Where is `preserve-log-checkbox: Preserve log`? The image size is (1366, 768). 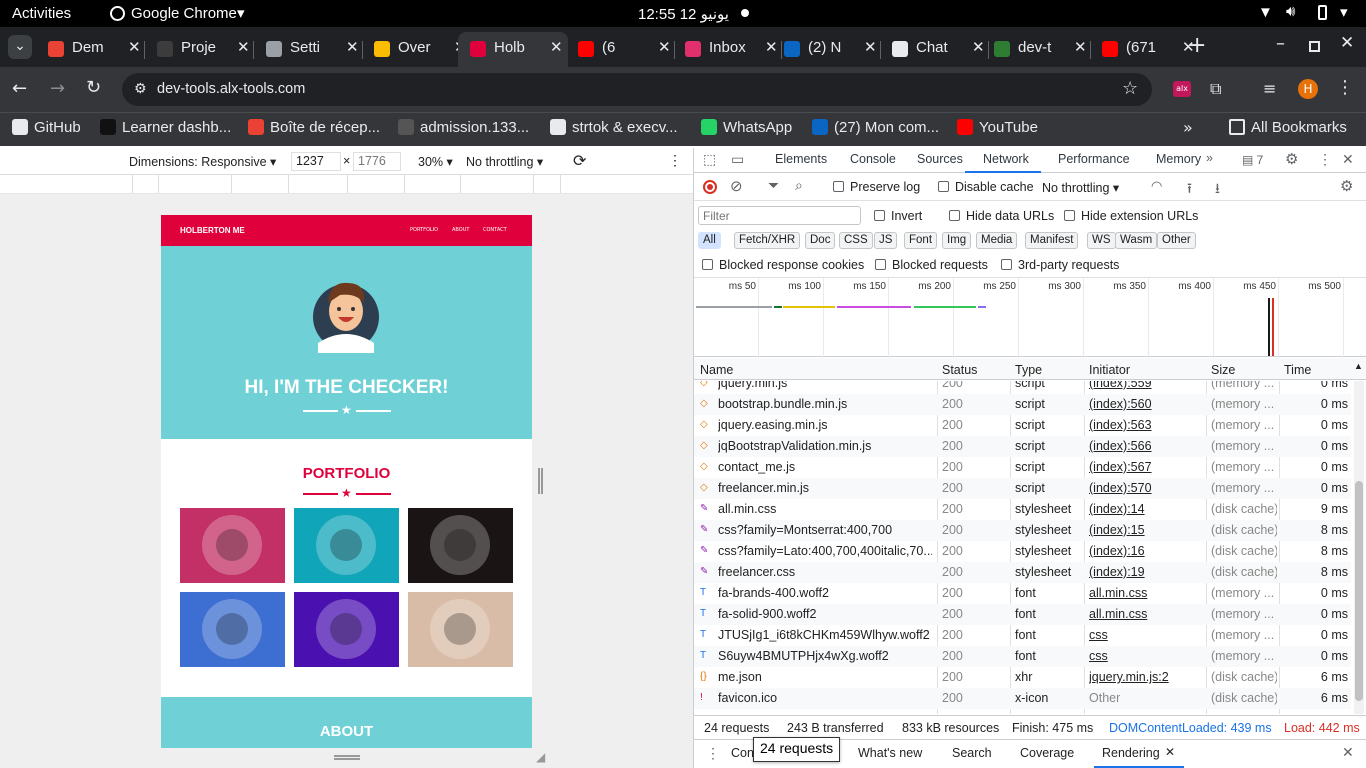 preserve-log-checkbox: Preserve log is located at coordinates (876, 187).